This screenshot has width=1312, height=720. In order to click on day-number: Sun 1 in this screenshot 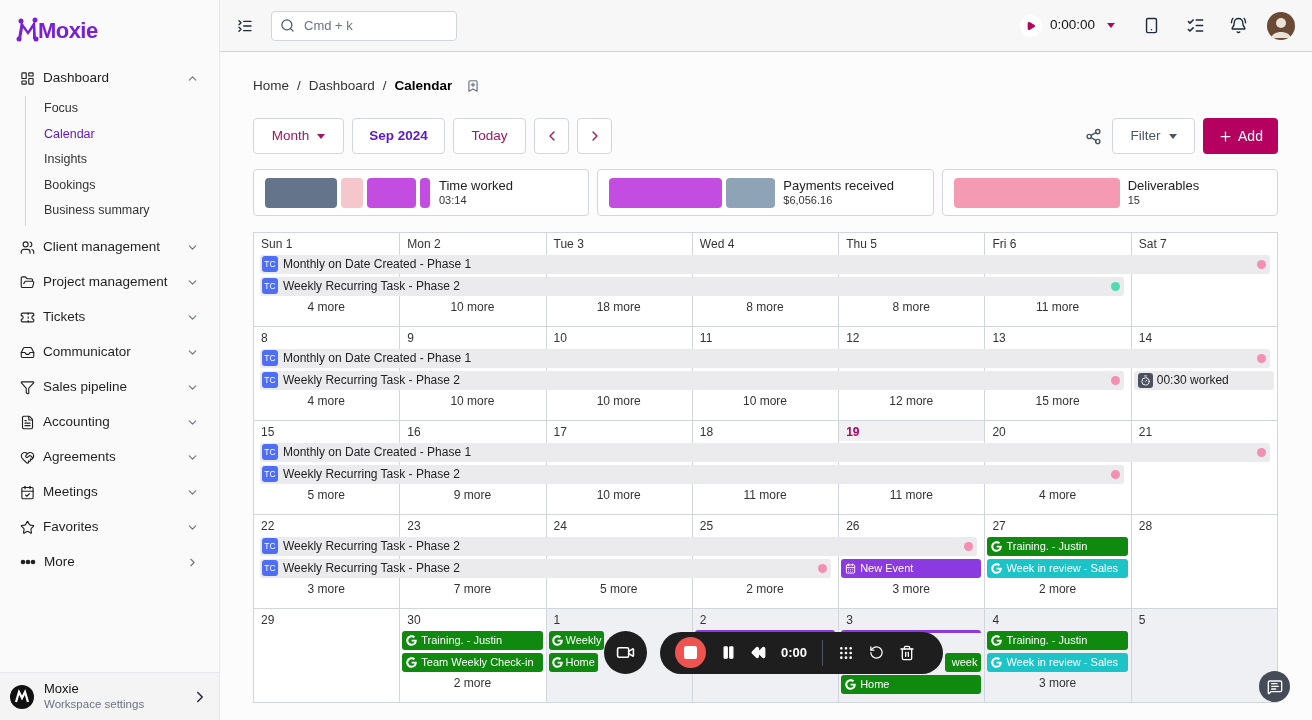, I will do `click(277, 245)`.